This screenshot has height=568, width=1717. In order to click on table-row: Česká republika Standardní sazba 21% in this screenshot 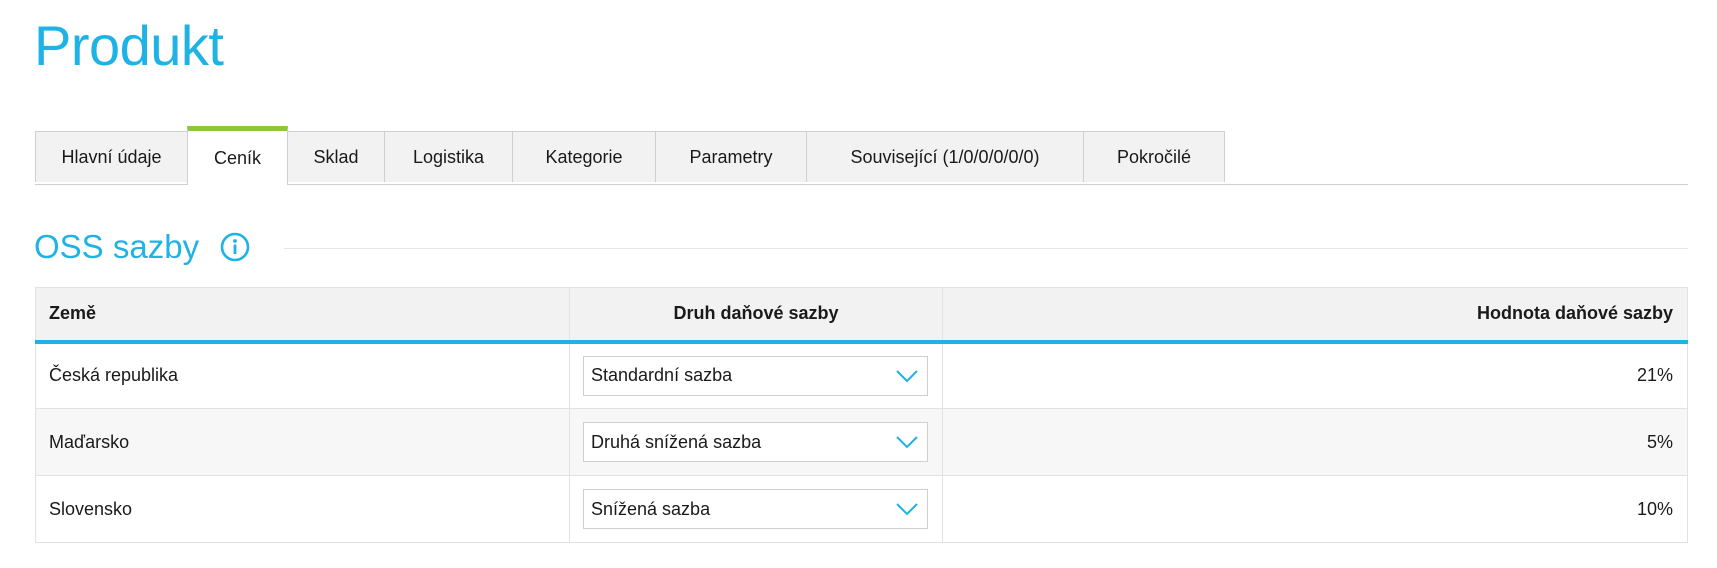, I will do `click(861, 375)`.